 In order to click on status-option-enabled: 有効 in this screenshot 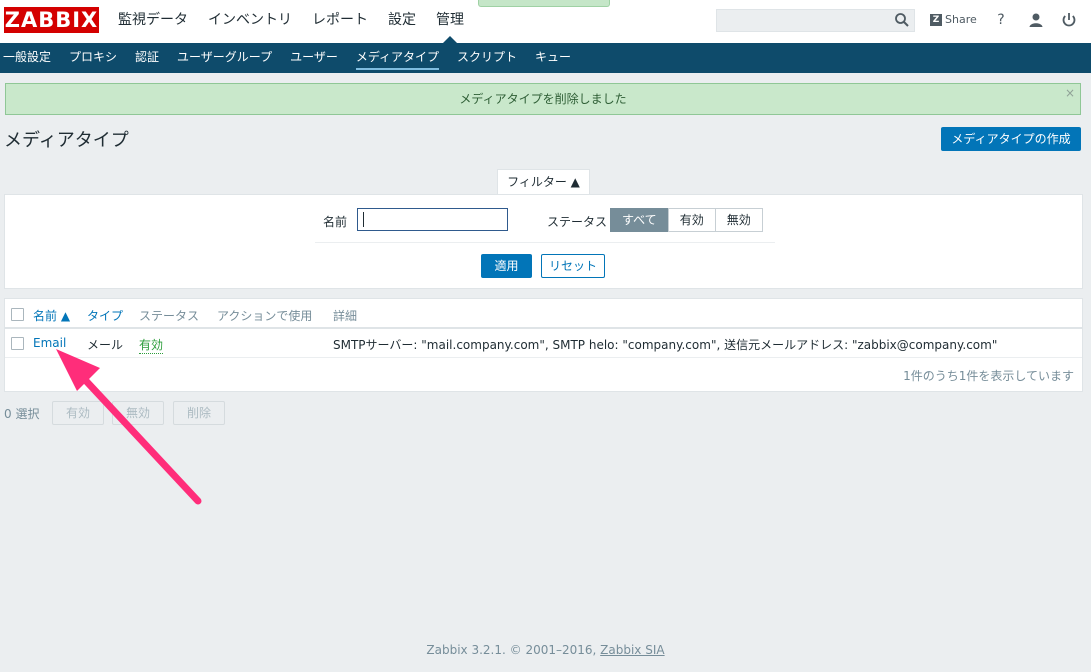, I will do `click(691, 220)`.